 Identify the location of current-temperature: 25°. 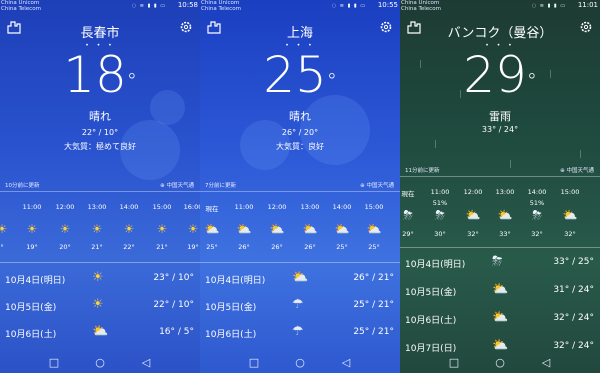
(300, 75).